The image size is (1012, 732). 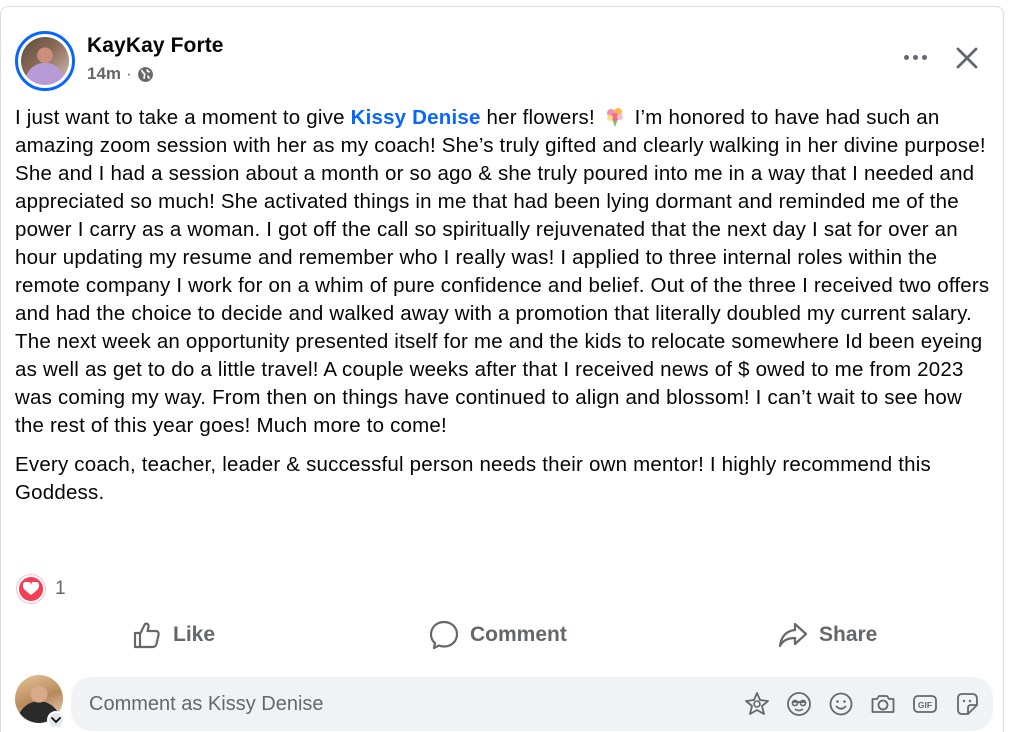 What do you see at coordinates (841, 704) in the screenshot?
I see `emoji-icon` at bounding box center [841, 704].